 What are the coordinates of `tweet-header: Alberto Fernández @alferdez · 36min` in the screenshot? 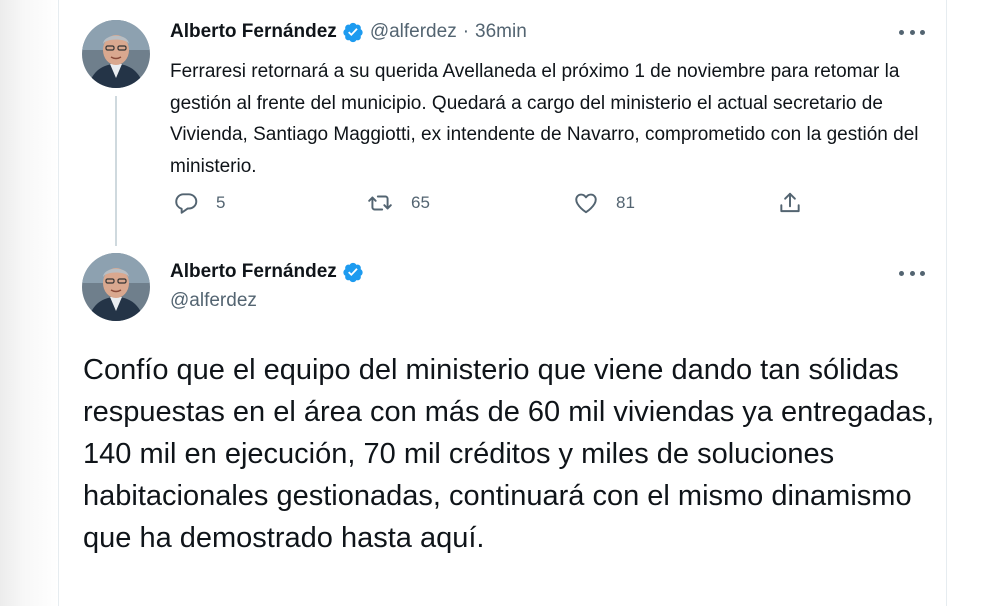 It's located at (348, 32).